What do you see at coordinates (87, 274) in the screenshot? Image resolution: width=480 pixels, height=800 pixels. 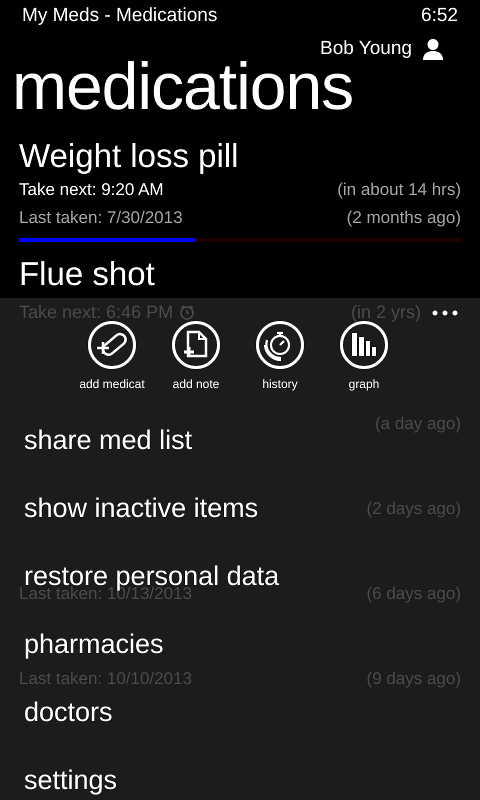 I see `medication-name: Flue shot` at bounding box center [87, 274].